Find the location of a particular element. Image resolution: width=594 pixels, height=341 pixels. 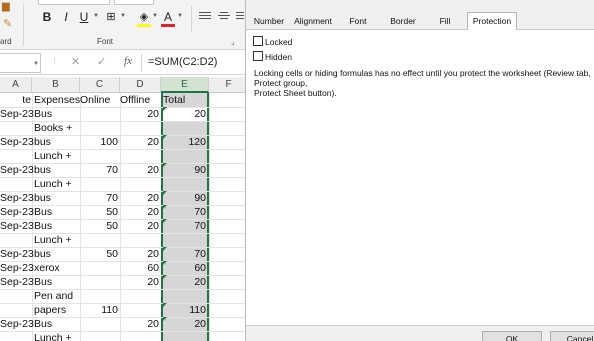

name-box-dropdown-icon: ▼ is located at coordinates (36, 64).